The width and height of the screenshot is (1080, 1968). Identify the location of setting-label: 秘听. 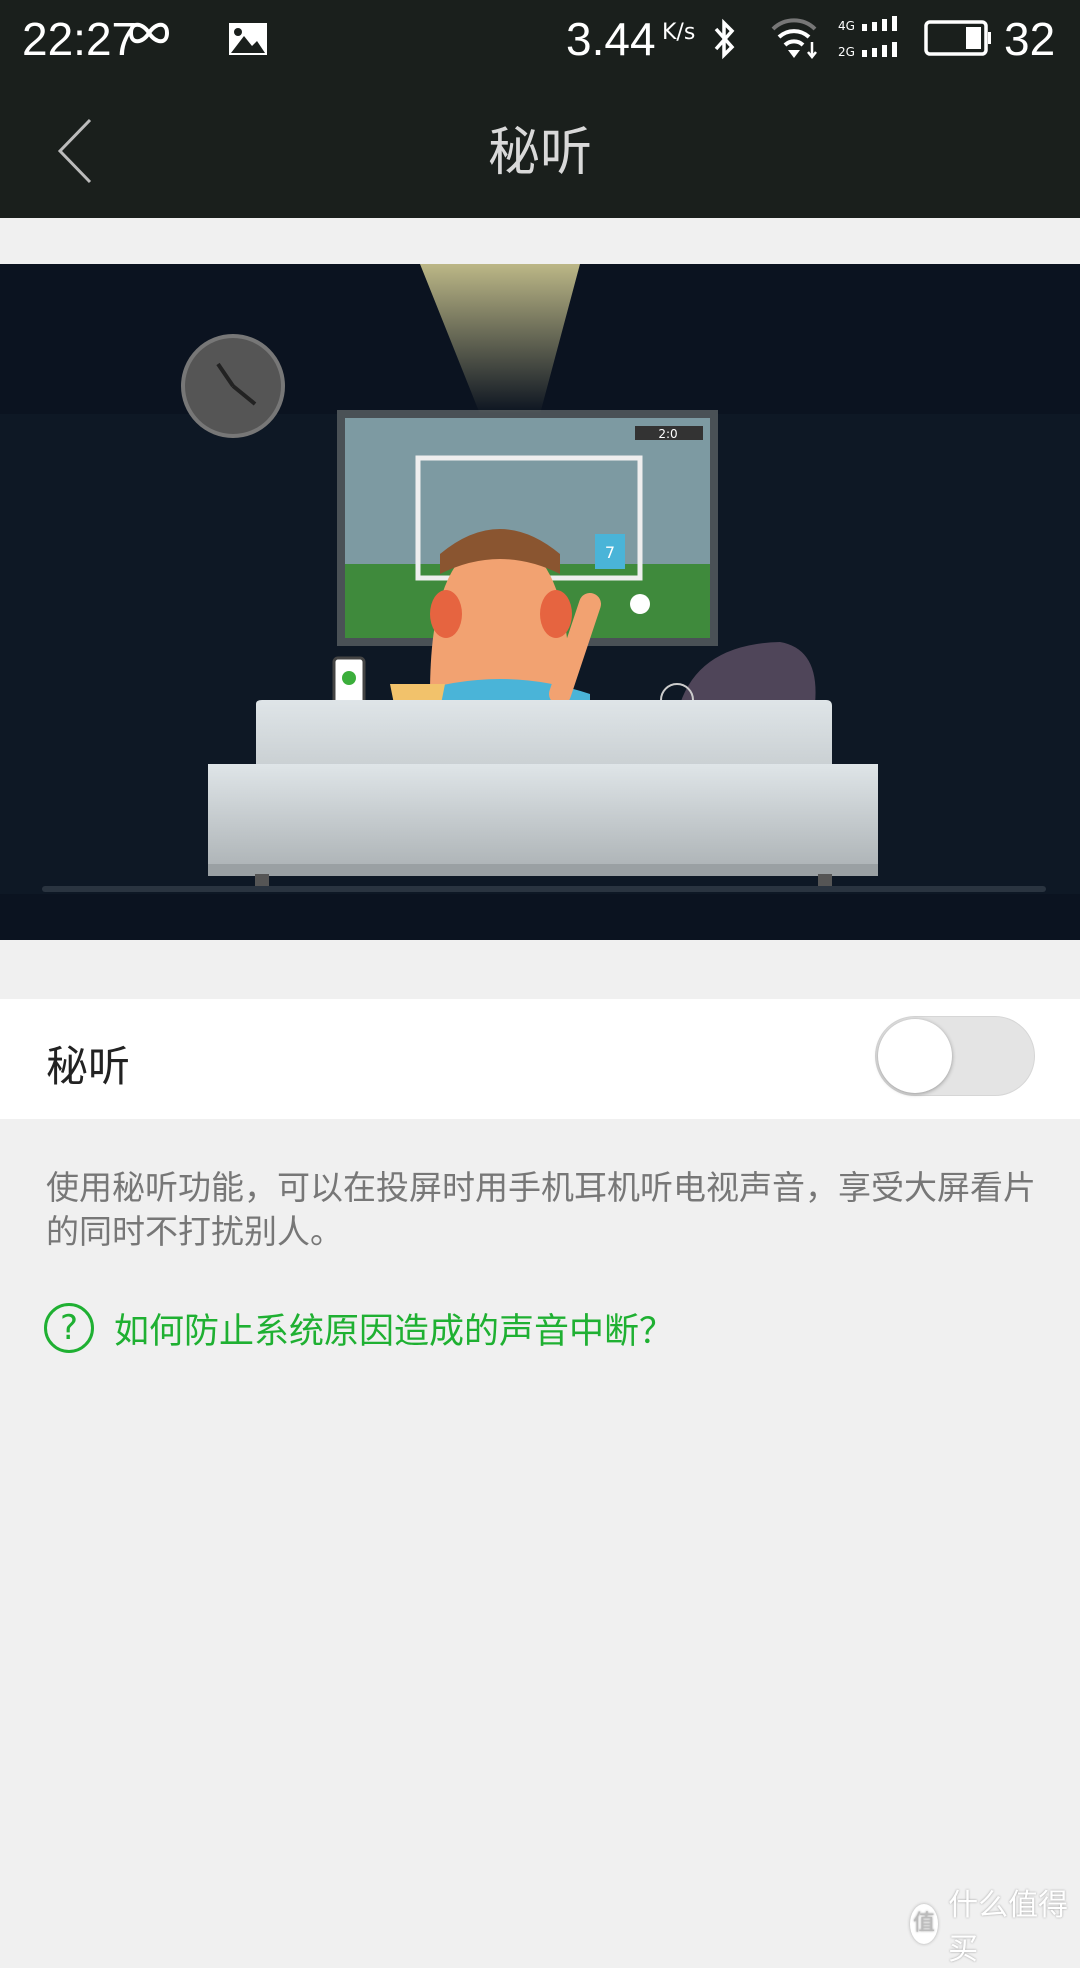
(88, 1066).